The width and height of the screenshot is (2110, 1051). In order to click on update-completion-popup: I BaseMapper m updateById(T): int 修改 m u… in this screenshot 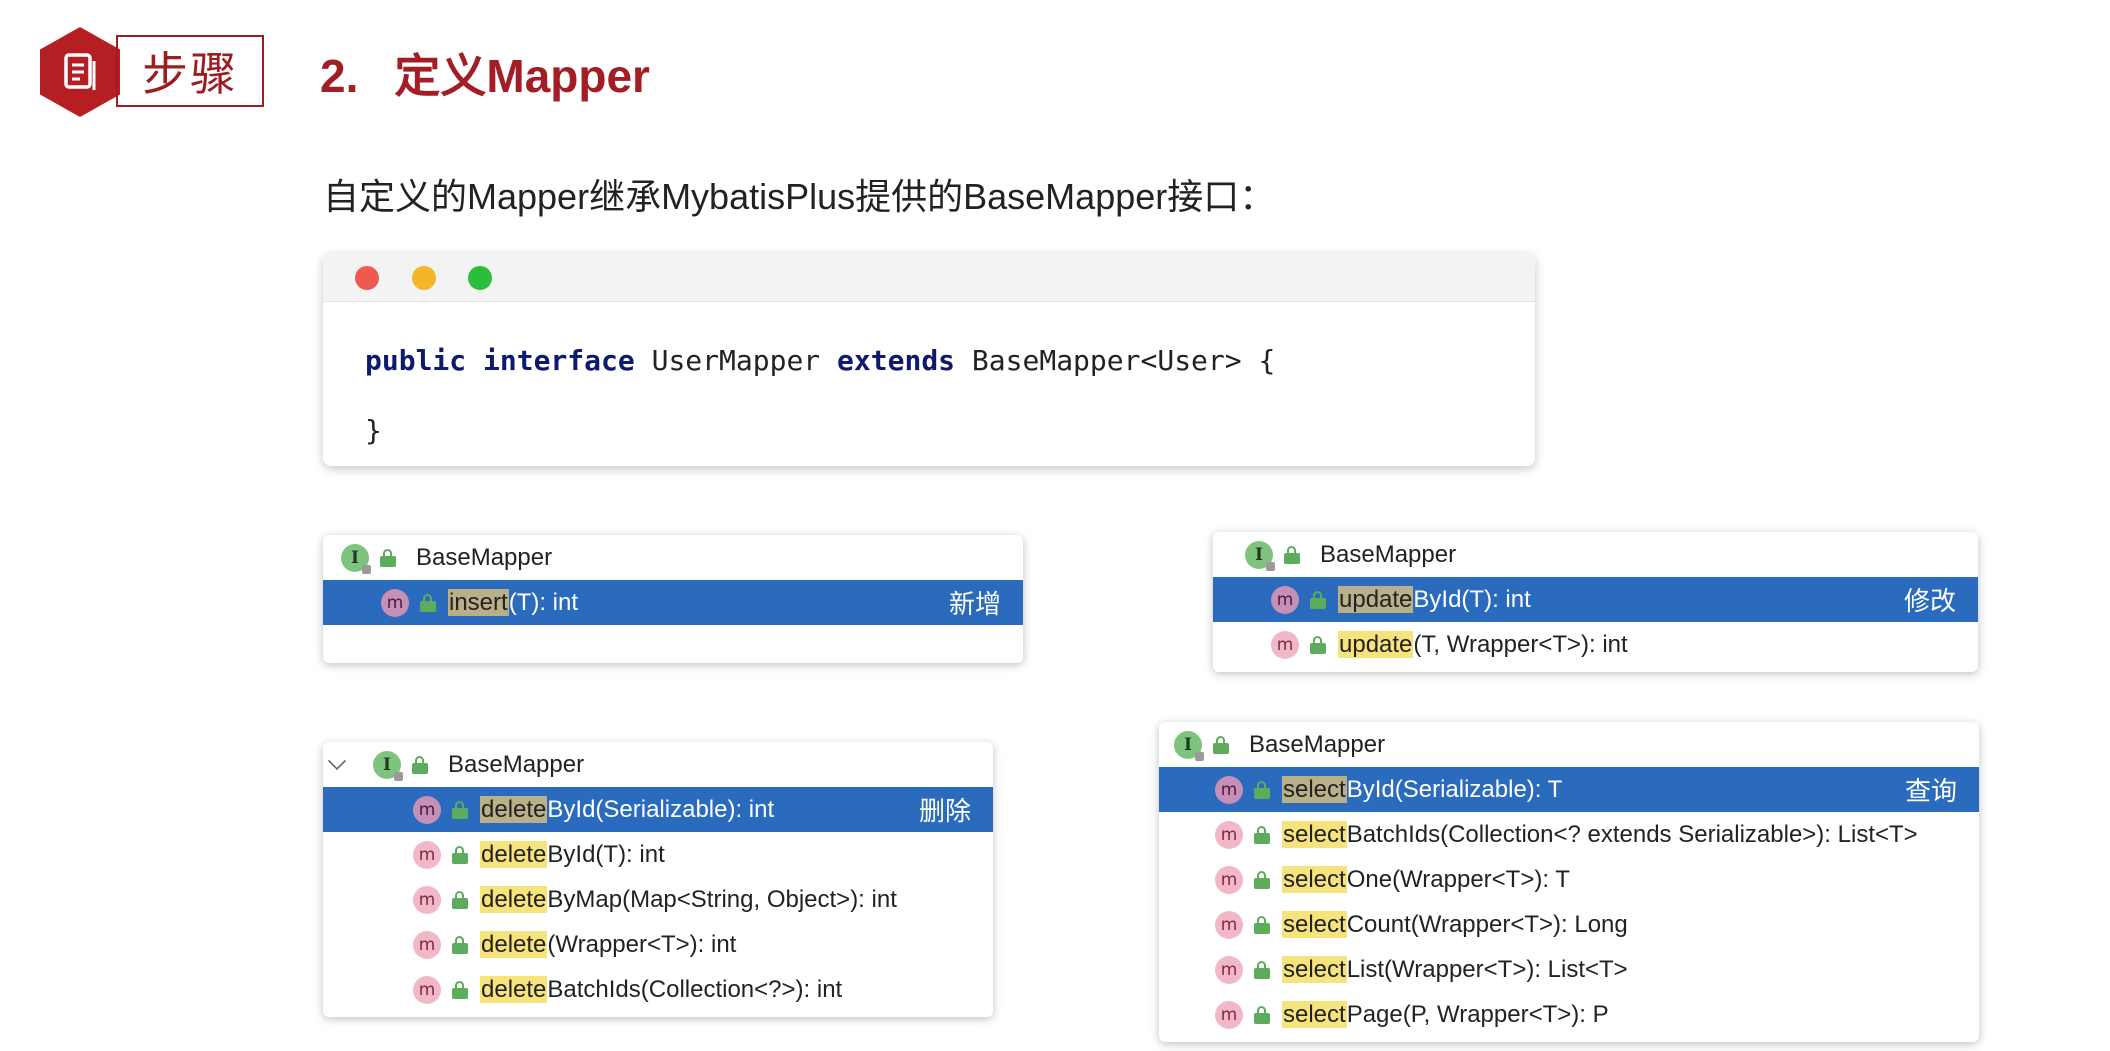, I will do `click(1595, 602)`.